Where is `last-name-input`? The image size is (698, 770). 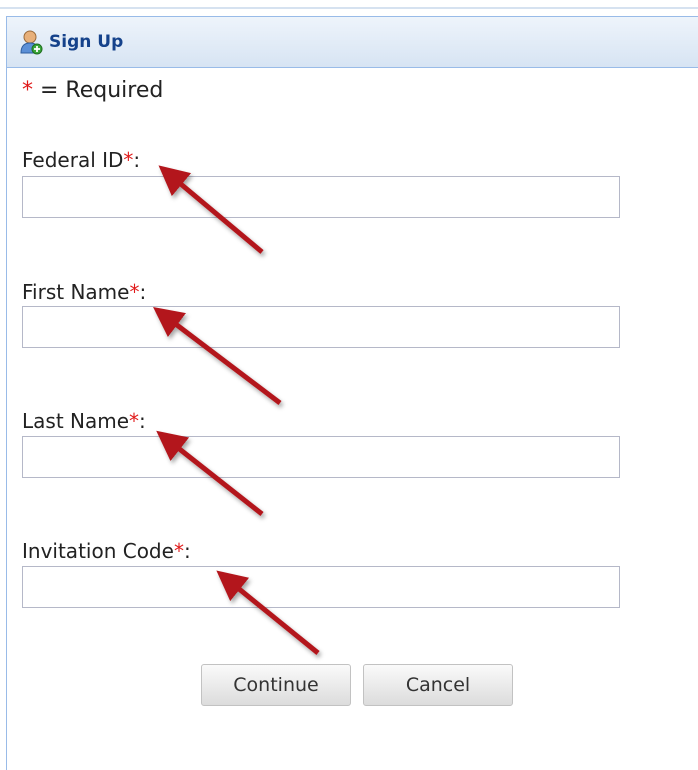 last-name-input is located at coordinates (321, 457).